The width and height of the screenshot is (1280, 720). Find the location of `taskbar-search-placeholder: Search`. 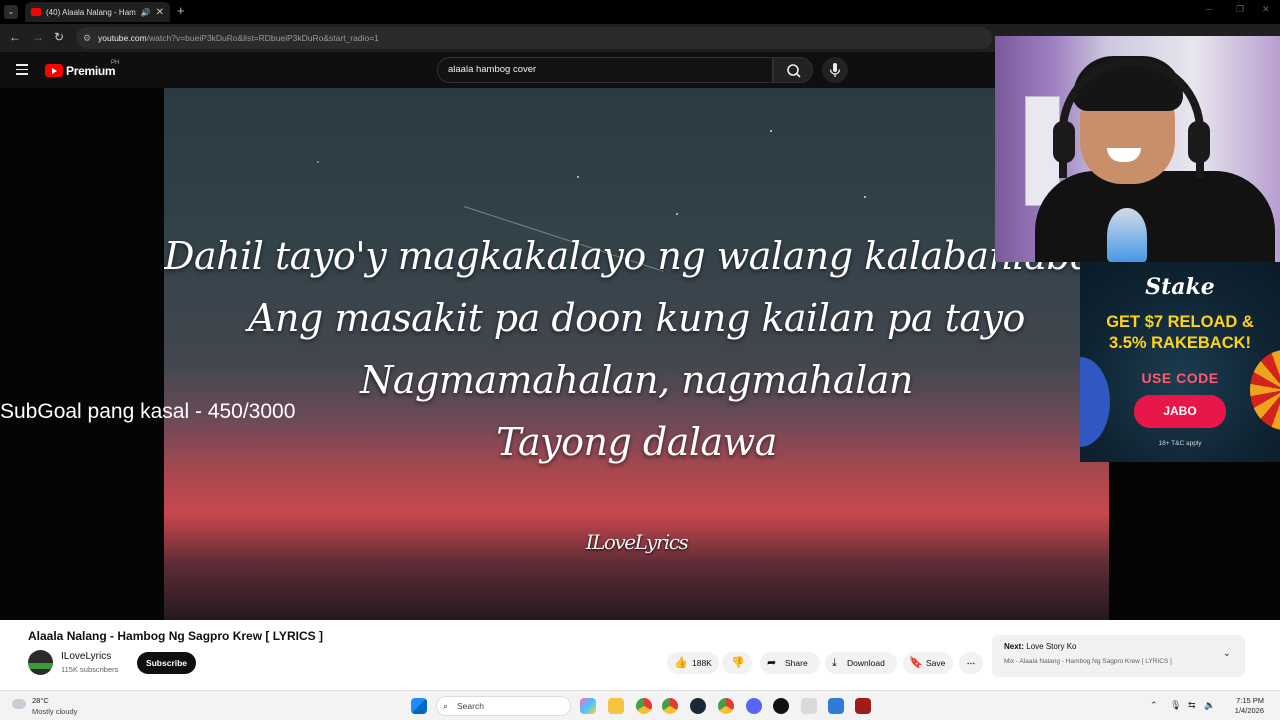

taskbar-search-placeholder: Search is located at coordinates (470, 706).